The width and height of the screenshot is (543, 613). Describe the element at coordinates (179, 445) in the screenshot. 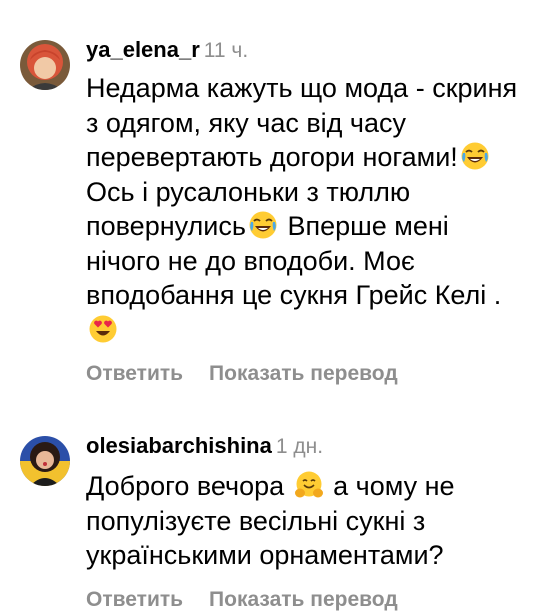

I see `username: olesiabarchishina` at that location.